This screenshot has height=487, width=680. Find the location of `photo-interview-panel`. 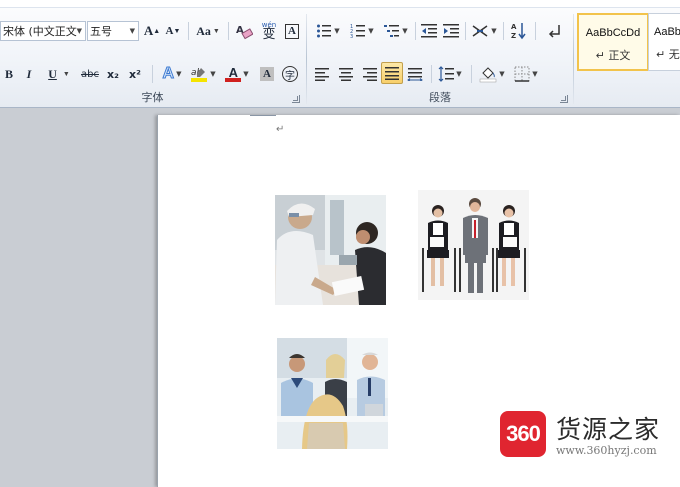

photo-interview-panel is located at coordinates (332, 393).